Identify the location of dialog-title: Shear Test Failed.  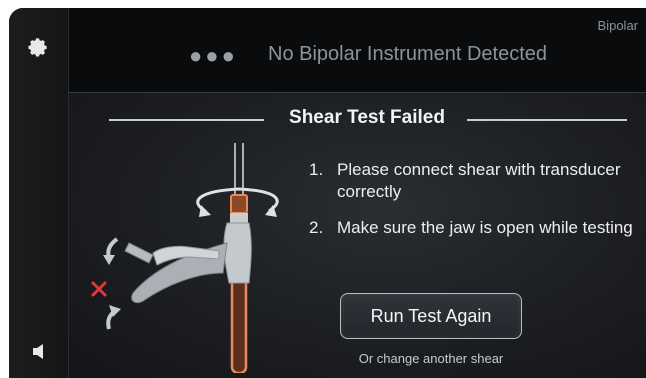
(367, 117).